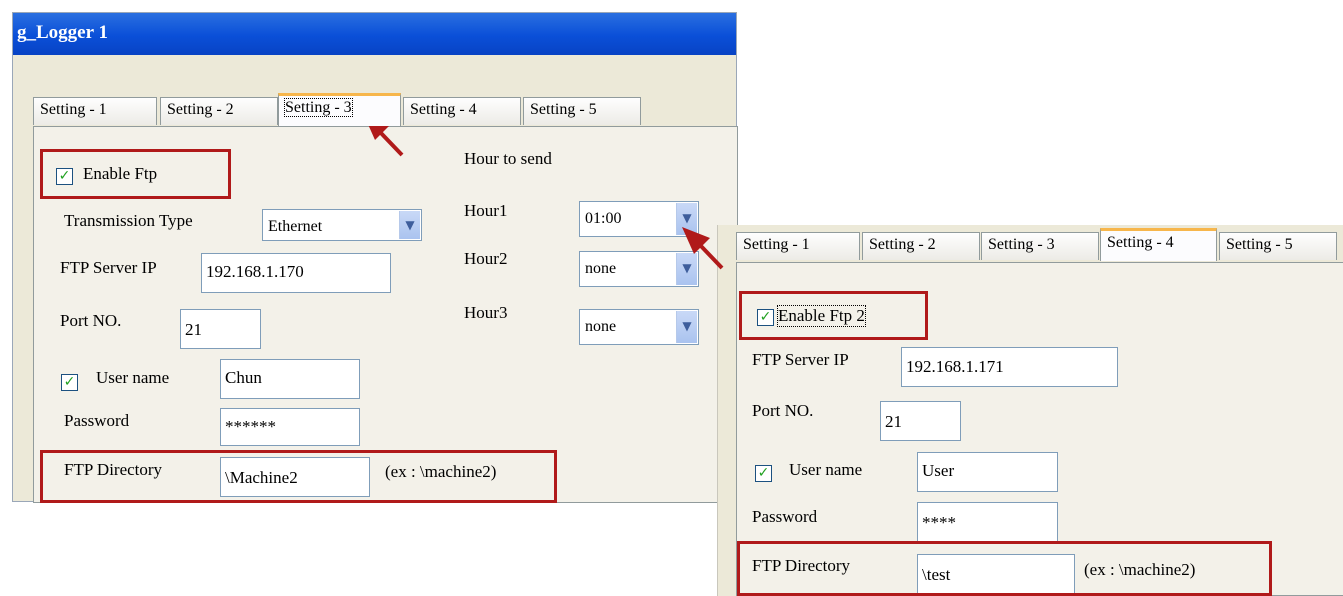  Describe the element at coordinates (703, 248) in the screenshot. I see `arrow-to-hour1-dropdown` at that location.